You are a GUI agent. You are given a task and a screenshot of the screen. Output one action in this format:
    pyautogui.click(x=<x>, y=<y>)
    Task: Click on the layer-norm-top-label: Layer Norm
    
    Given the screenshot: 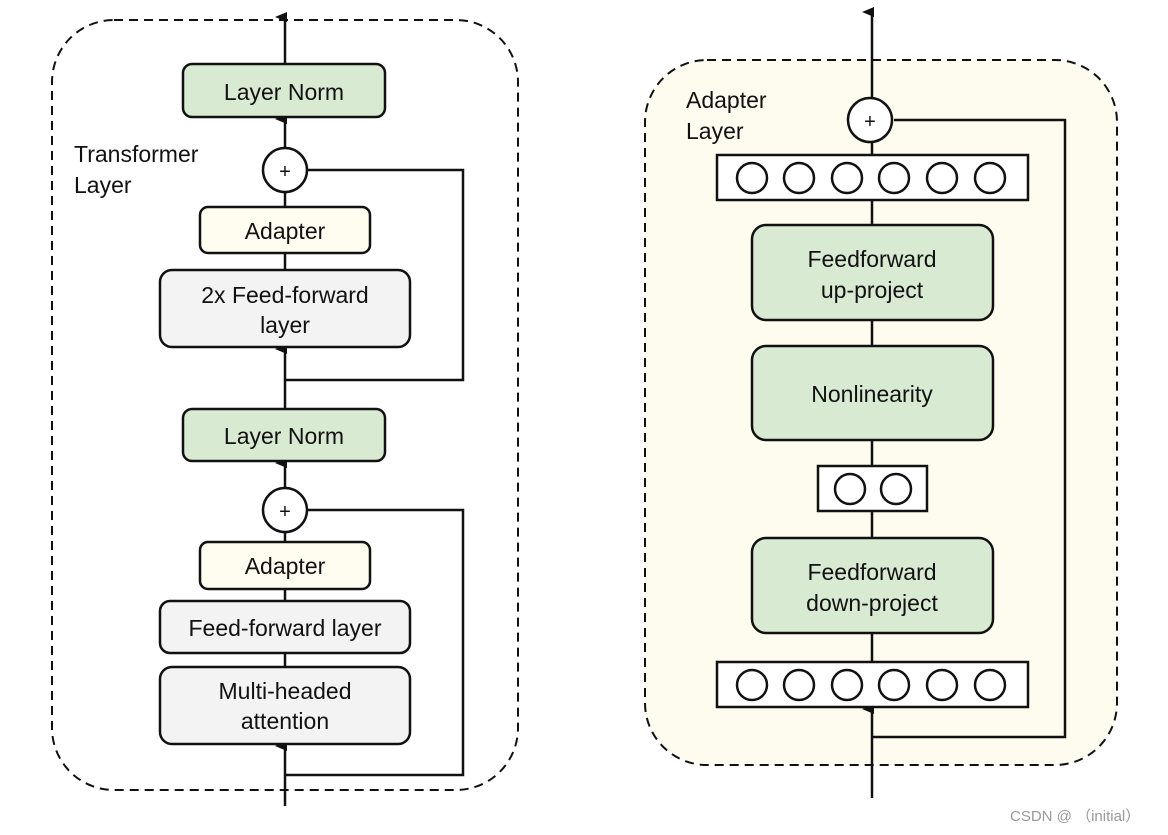 What is the action you would take?
    pyautogui.click(x=284, y=92)
    